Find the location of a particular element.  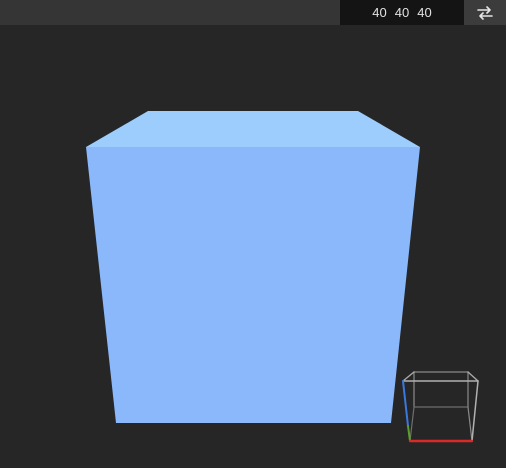

dimension-y-value: 40 is located at coordinates (402, 12).